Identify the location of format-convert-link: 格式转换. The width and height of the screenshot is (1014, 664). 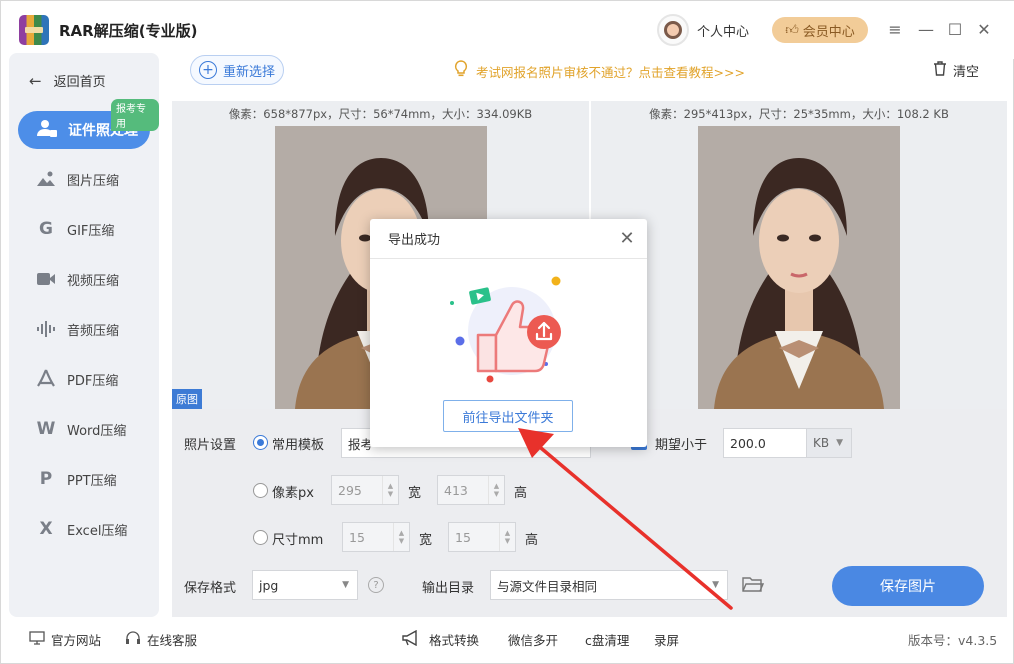
(440, 639).